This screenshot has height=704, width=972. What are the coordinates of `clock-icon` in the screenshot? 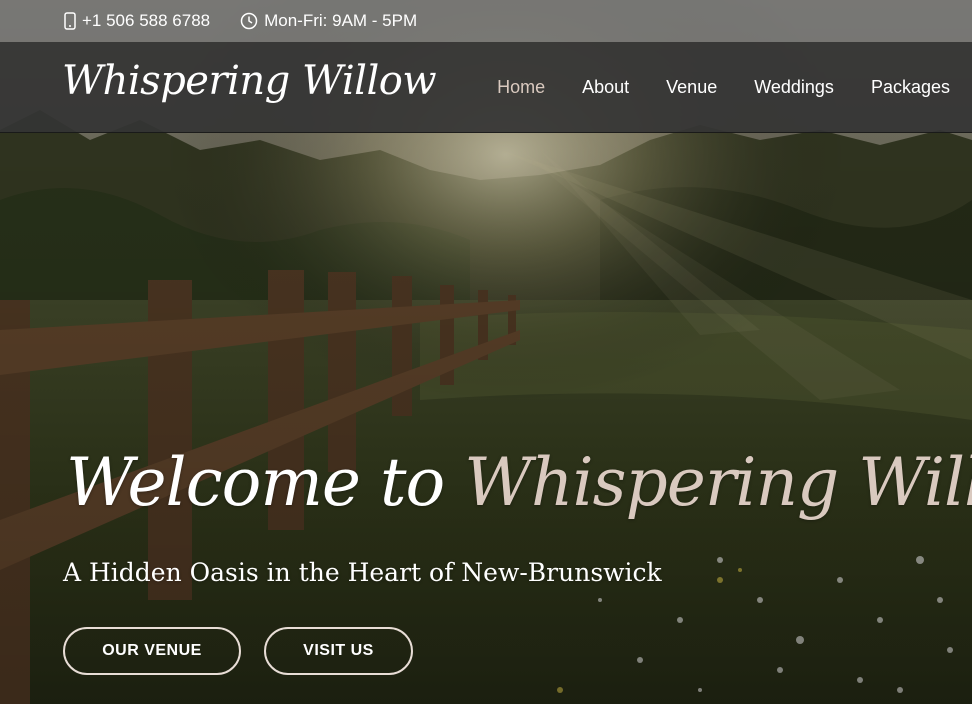 It's located at (249, 21).